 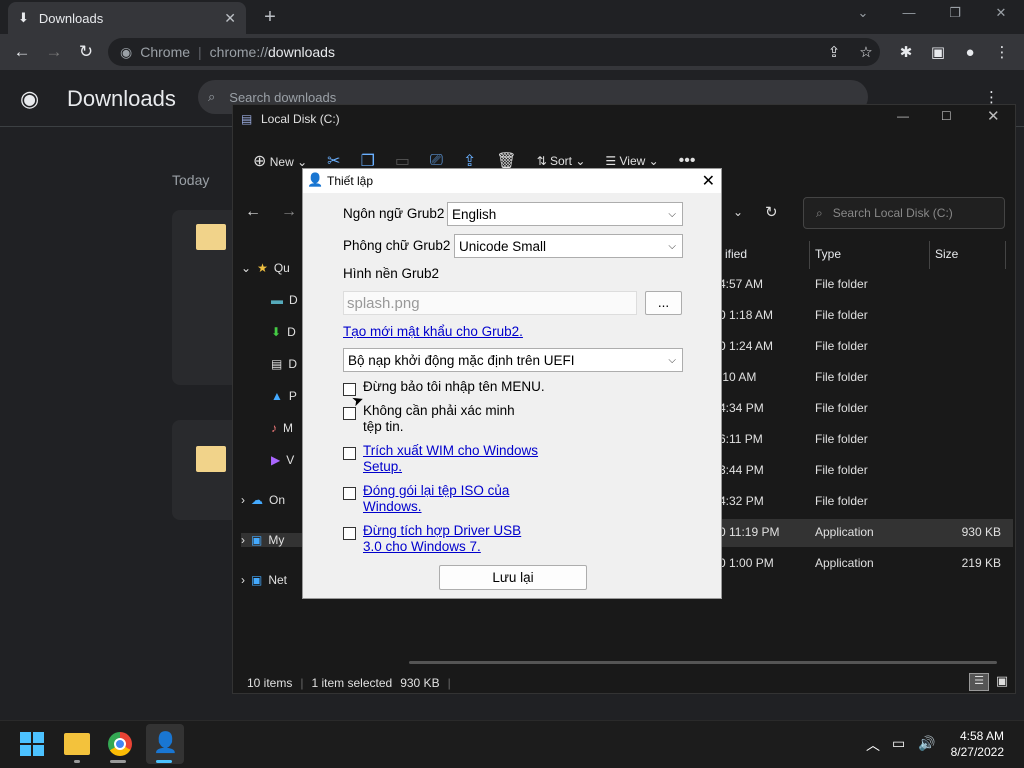 What do you see at coordinates (866, 53) in the screenshot?
I see `bookmark-star-icon: ☆` at bounding box center [866, 53].